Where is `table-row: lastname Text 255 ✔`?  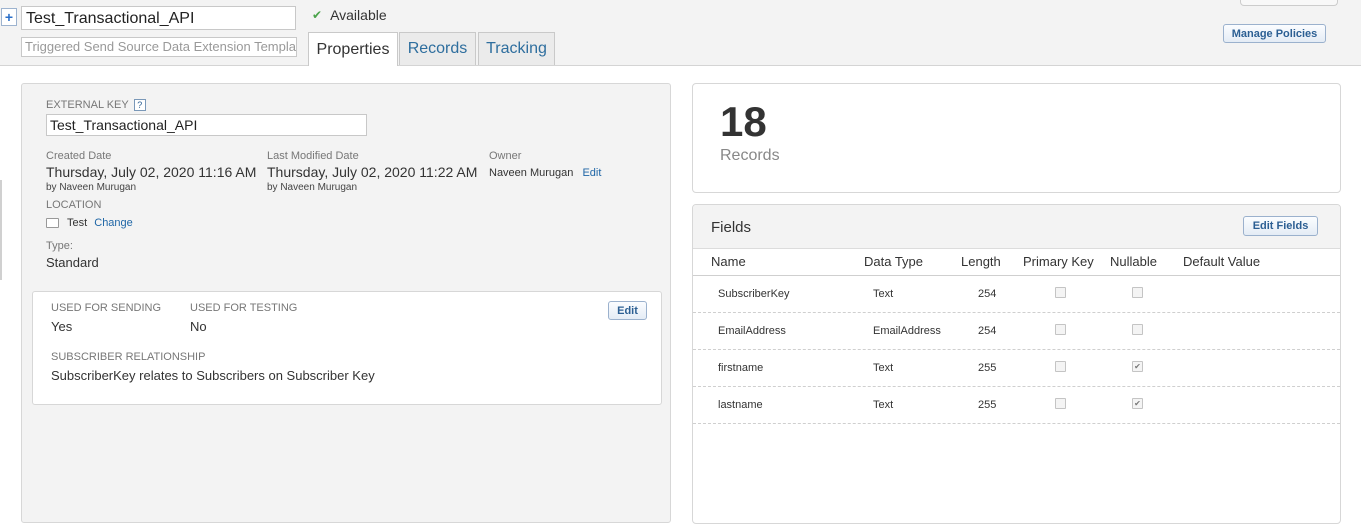 table-row: lastname Text 255 ✔ is located at coordinates (1016, 405).